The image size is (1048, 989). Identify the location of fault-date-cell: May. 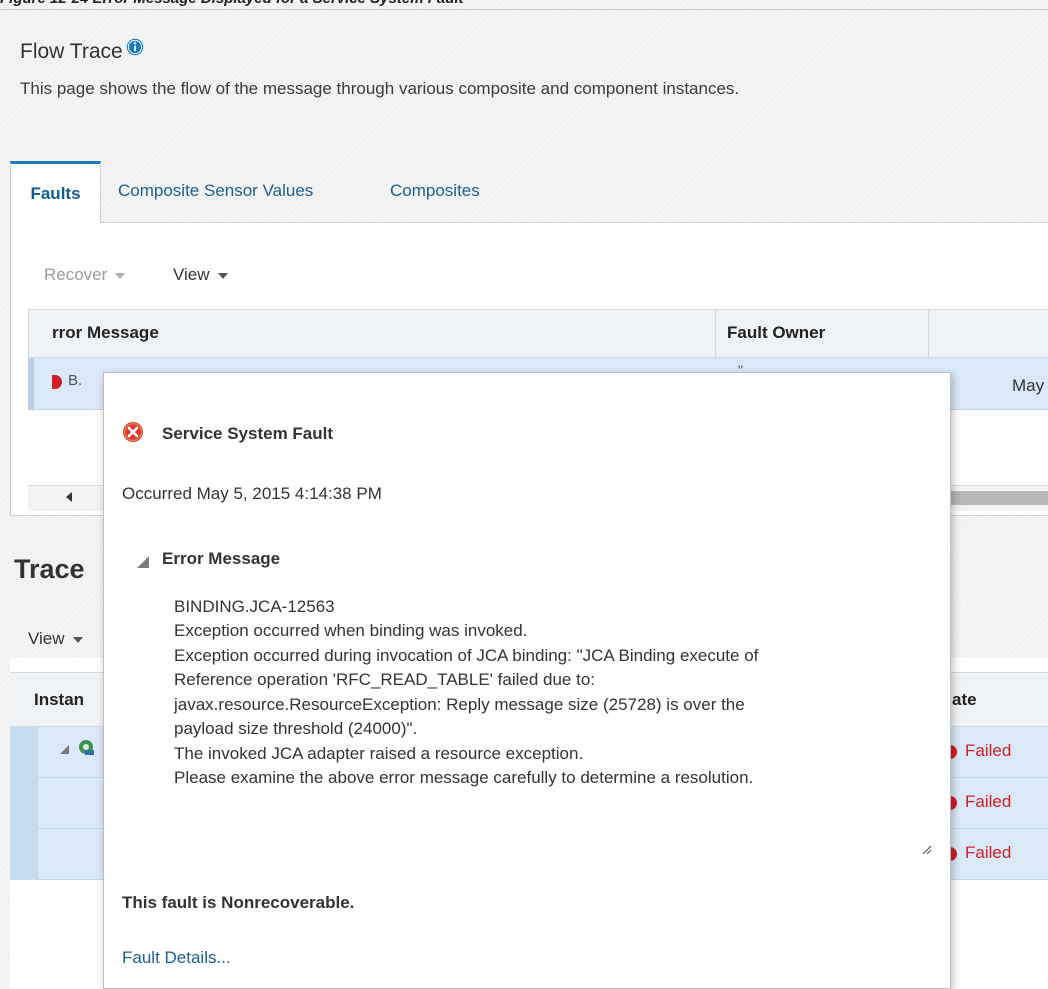
(1028, 385).